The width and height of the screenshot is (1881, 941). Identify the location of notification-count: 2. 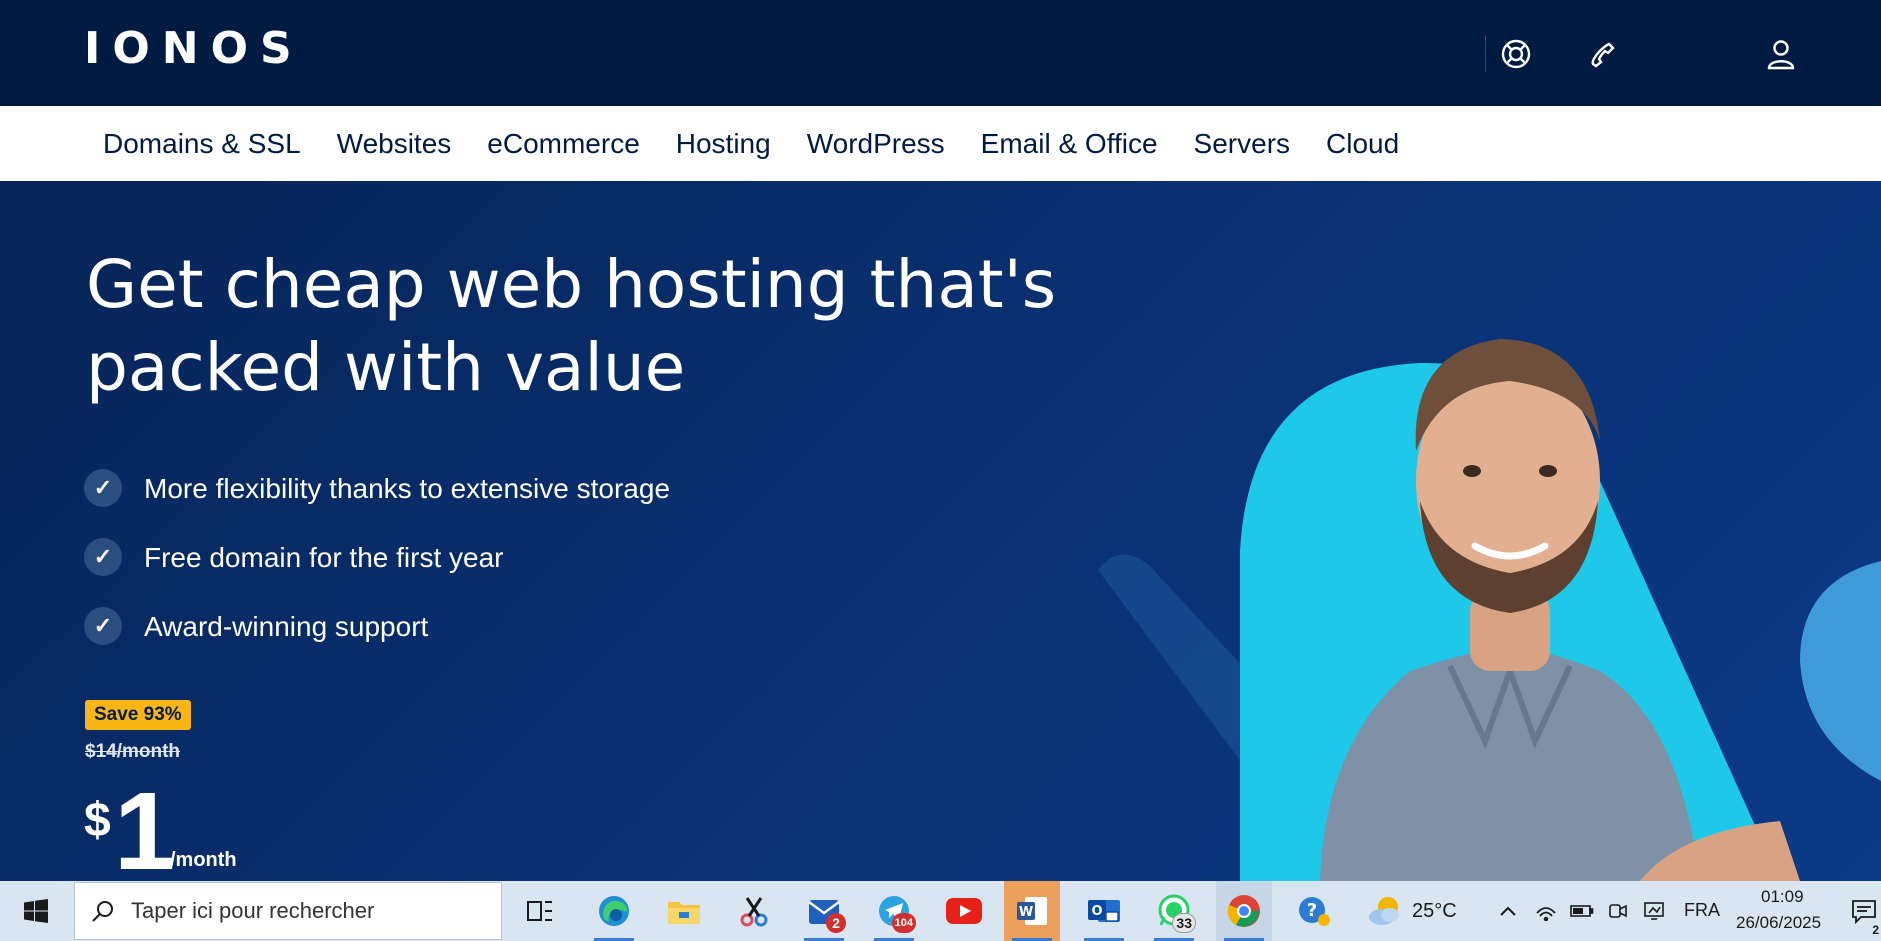
(1875, 930).